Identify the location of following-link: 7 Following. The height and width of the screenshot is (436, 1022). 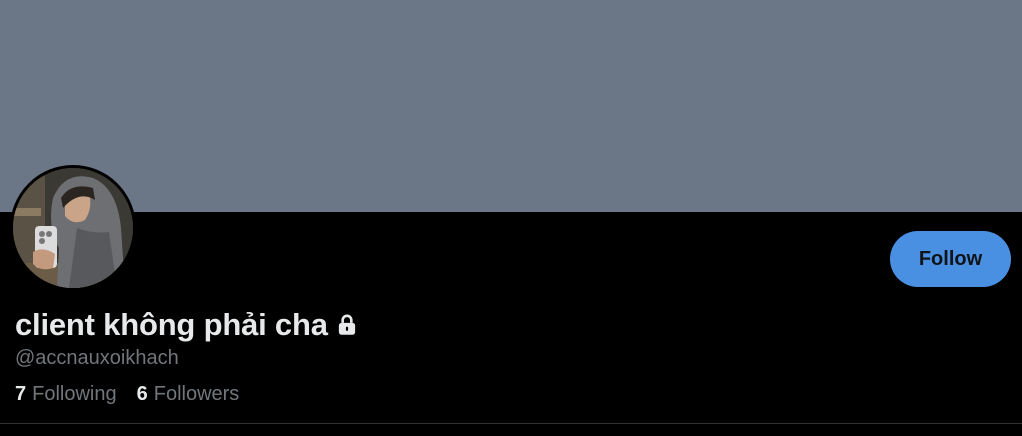
(66, 394).